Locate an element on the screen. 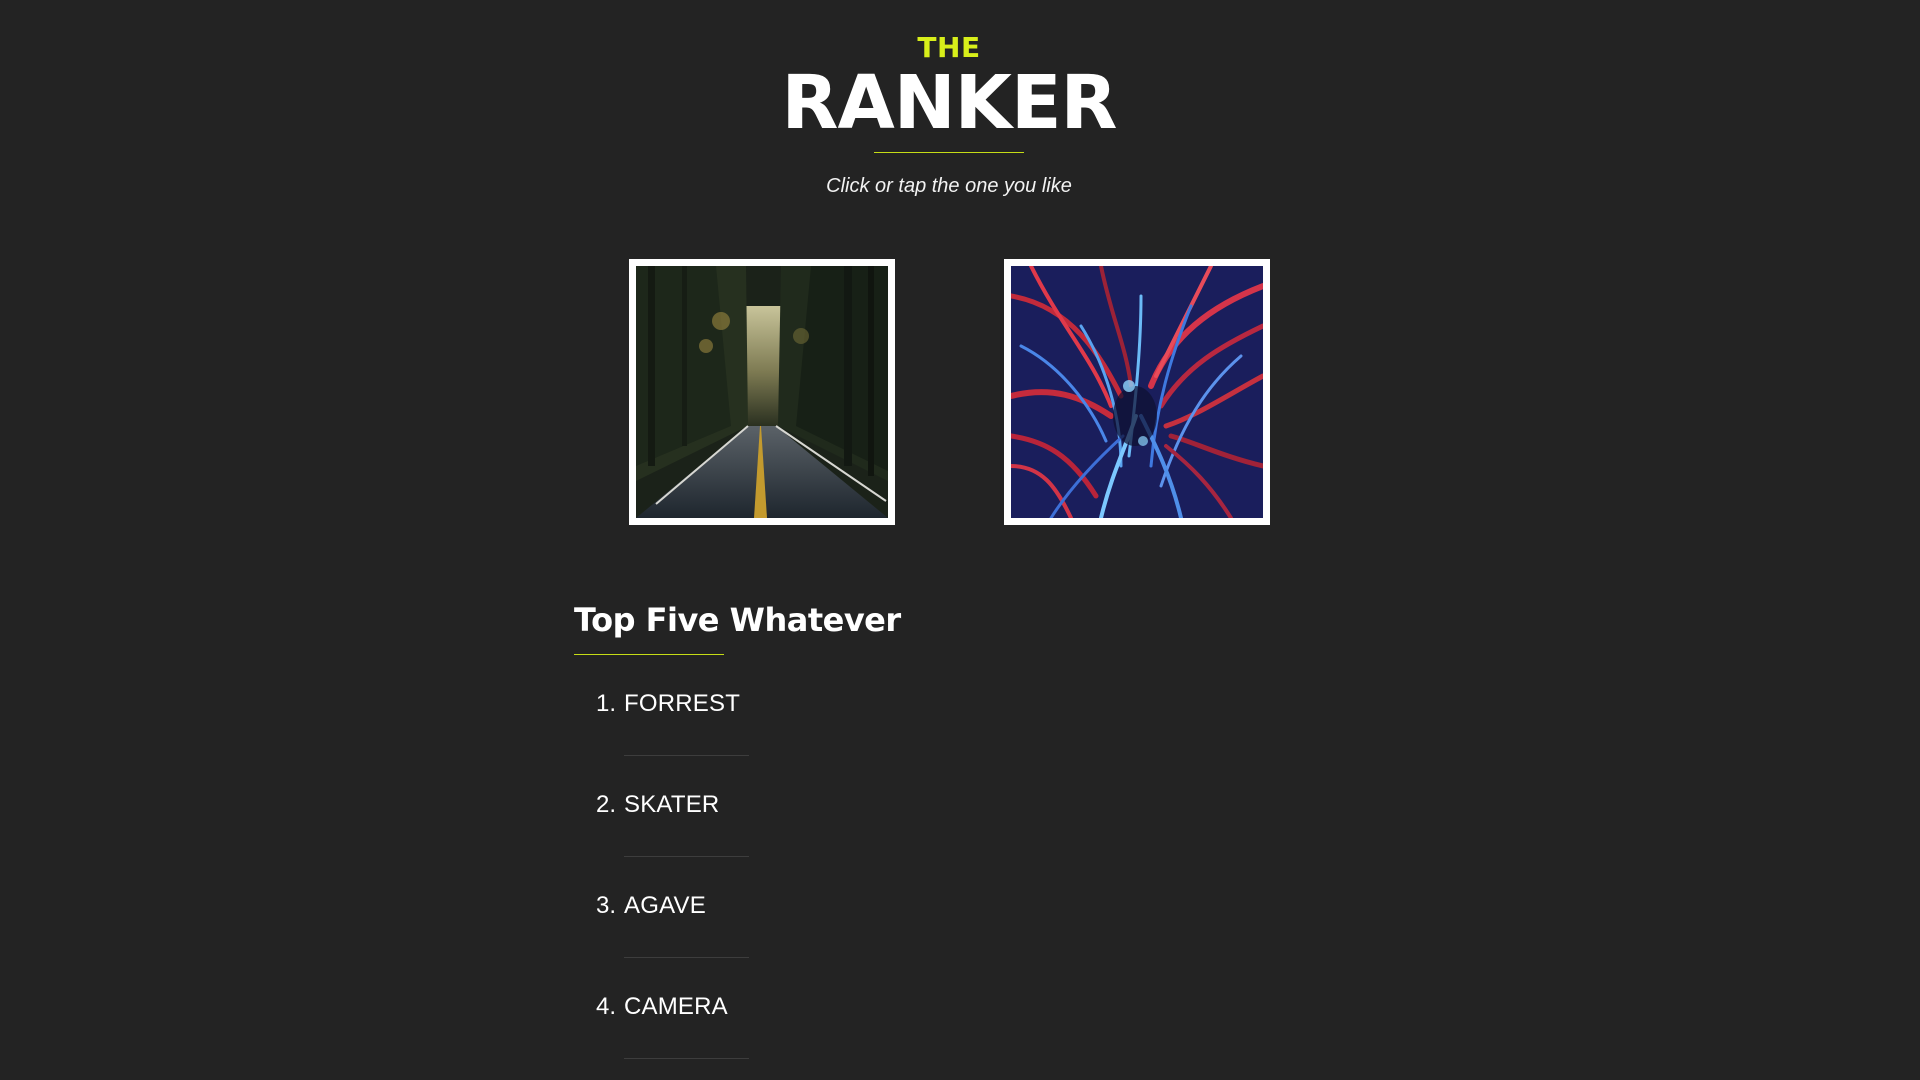  top-five-divider is located at coordinates (649, 654).